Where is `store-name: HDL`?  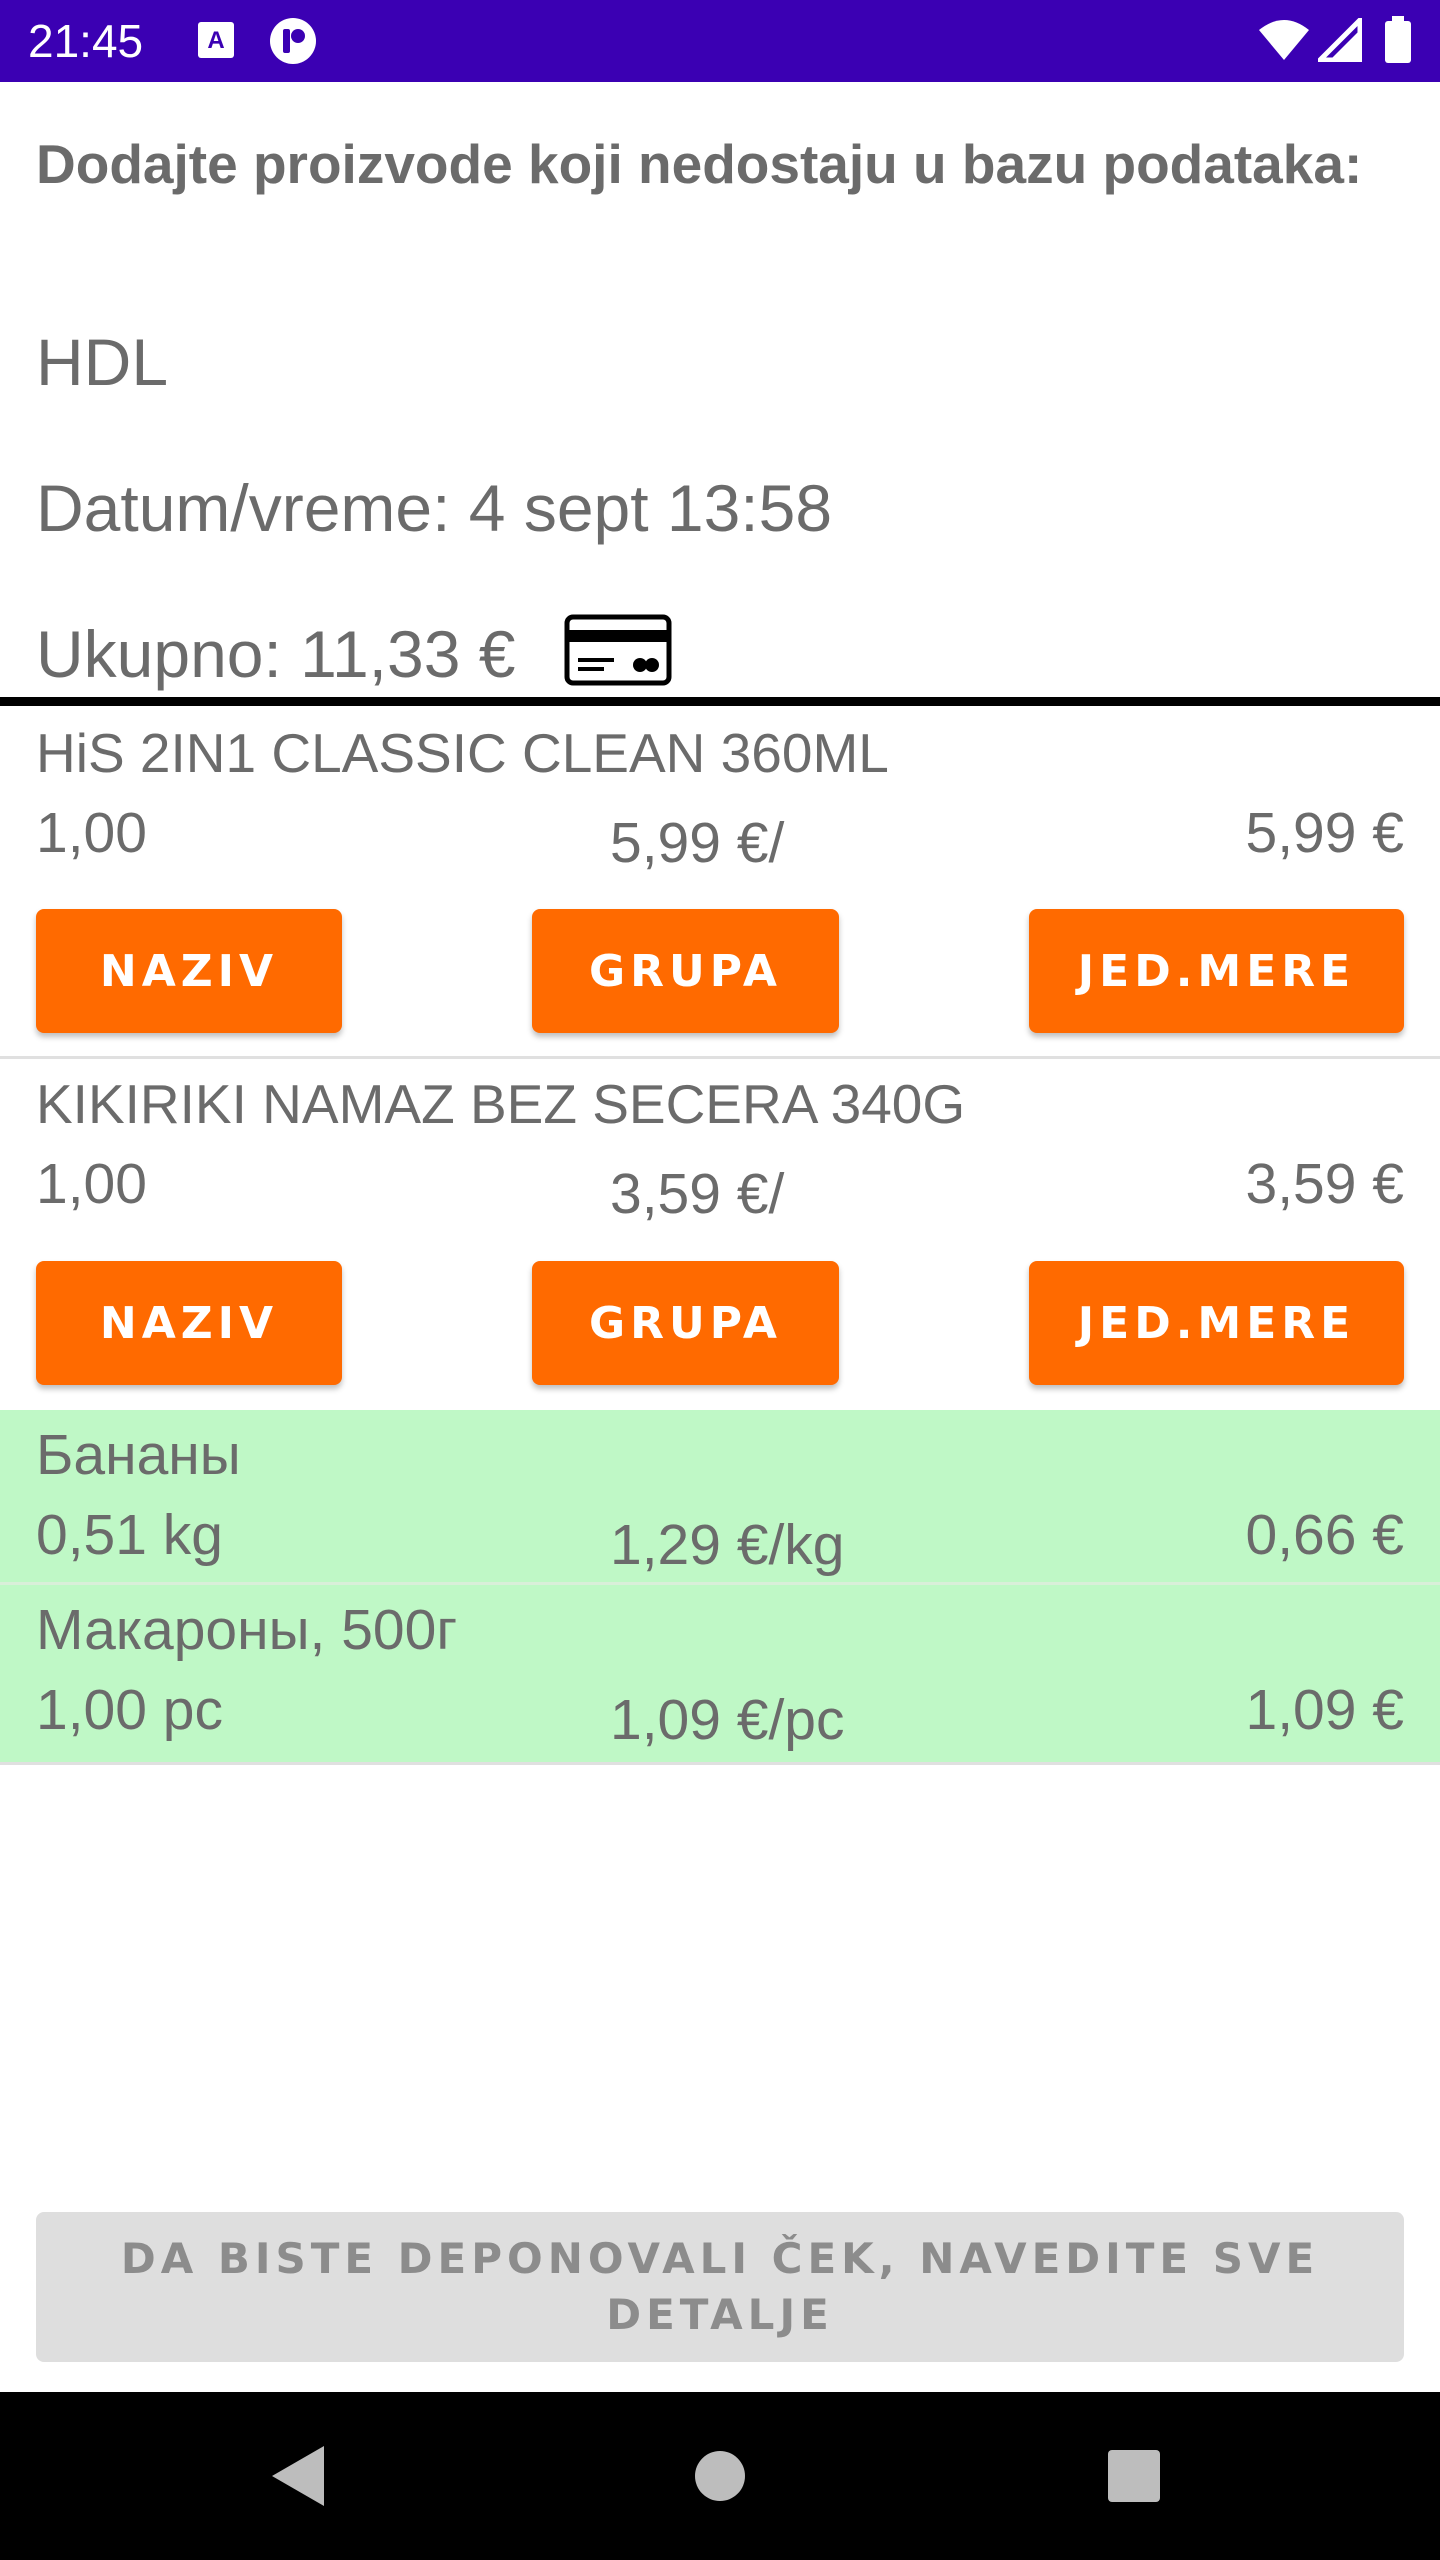
store-name: HDL is located at coordinates (102, 362).